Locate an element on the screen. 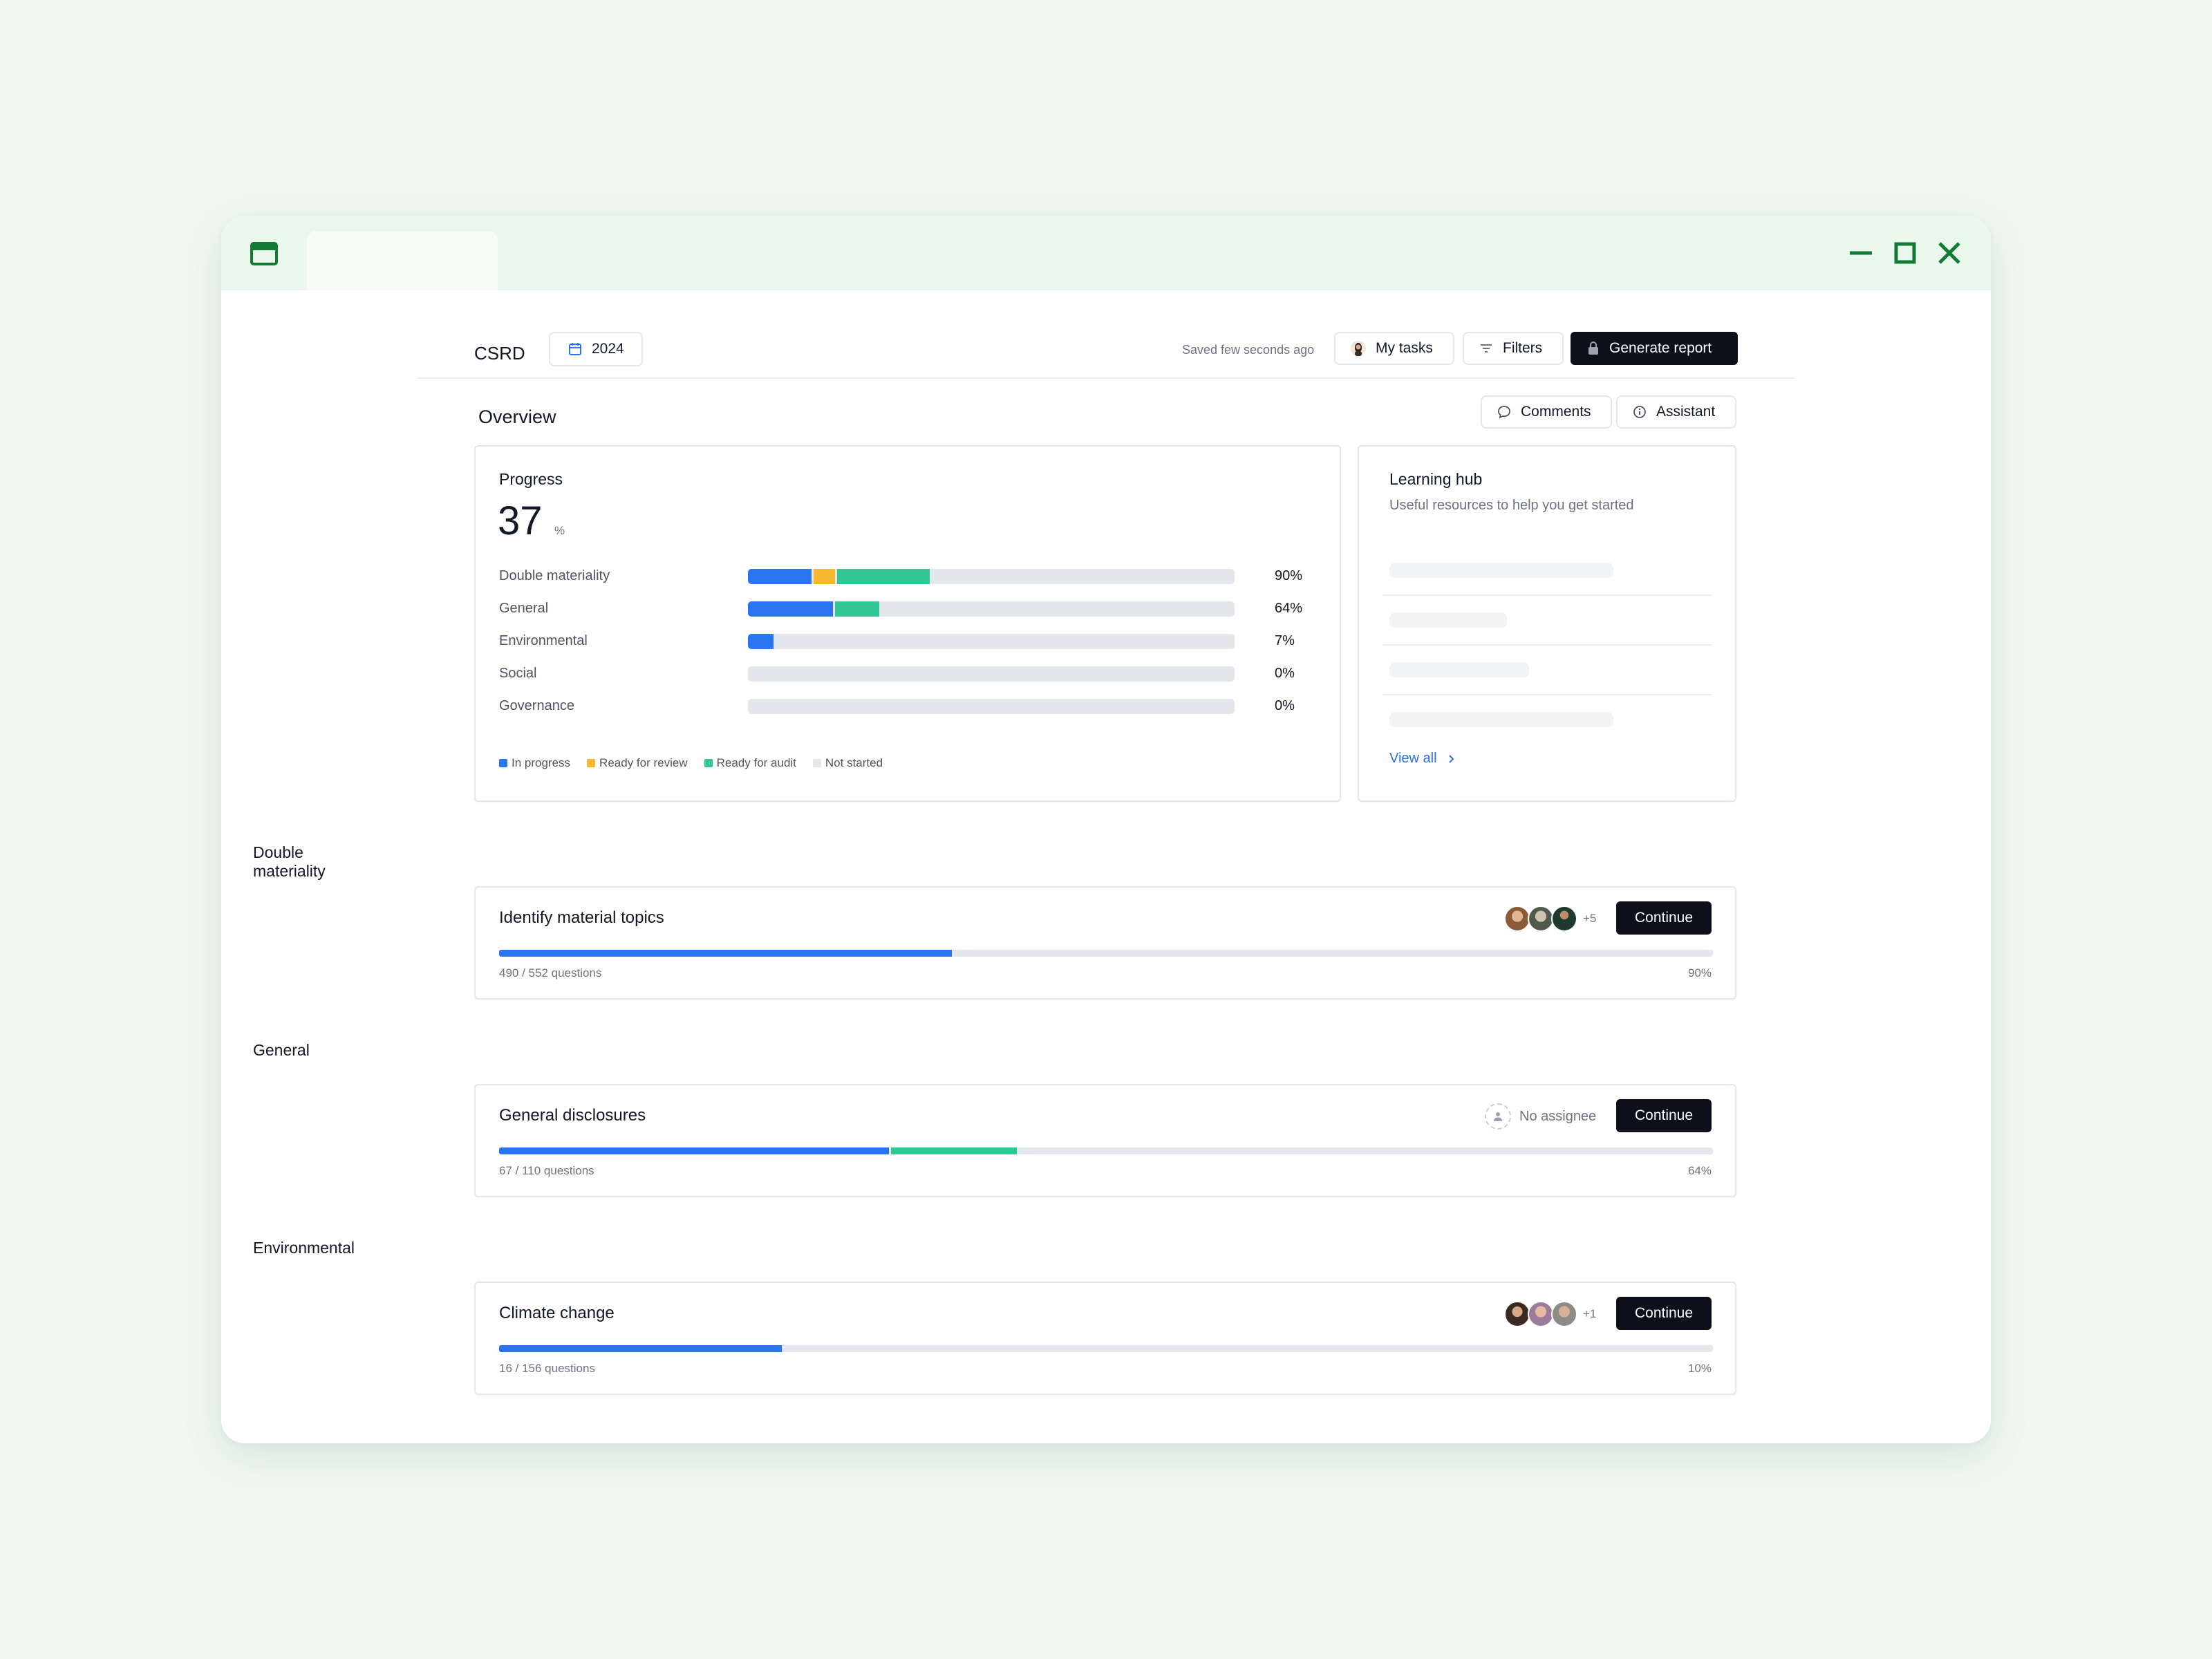  page-title: CSRD is located at coordinates (500, 354).